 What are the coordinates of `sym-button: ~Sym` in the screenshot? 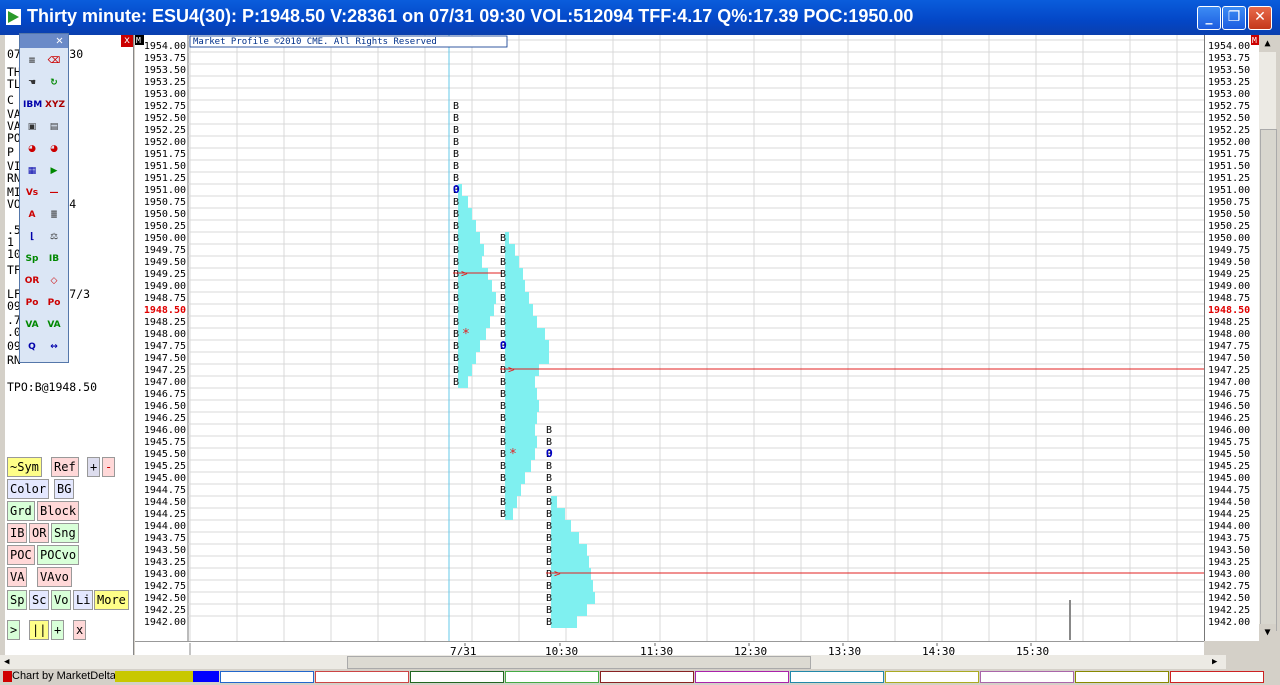 It's located at (24, 467).